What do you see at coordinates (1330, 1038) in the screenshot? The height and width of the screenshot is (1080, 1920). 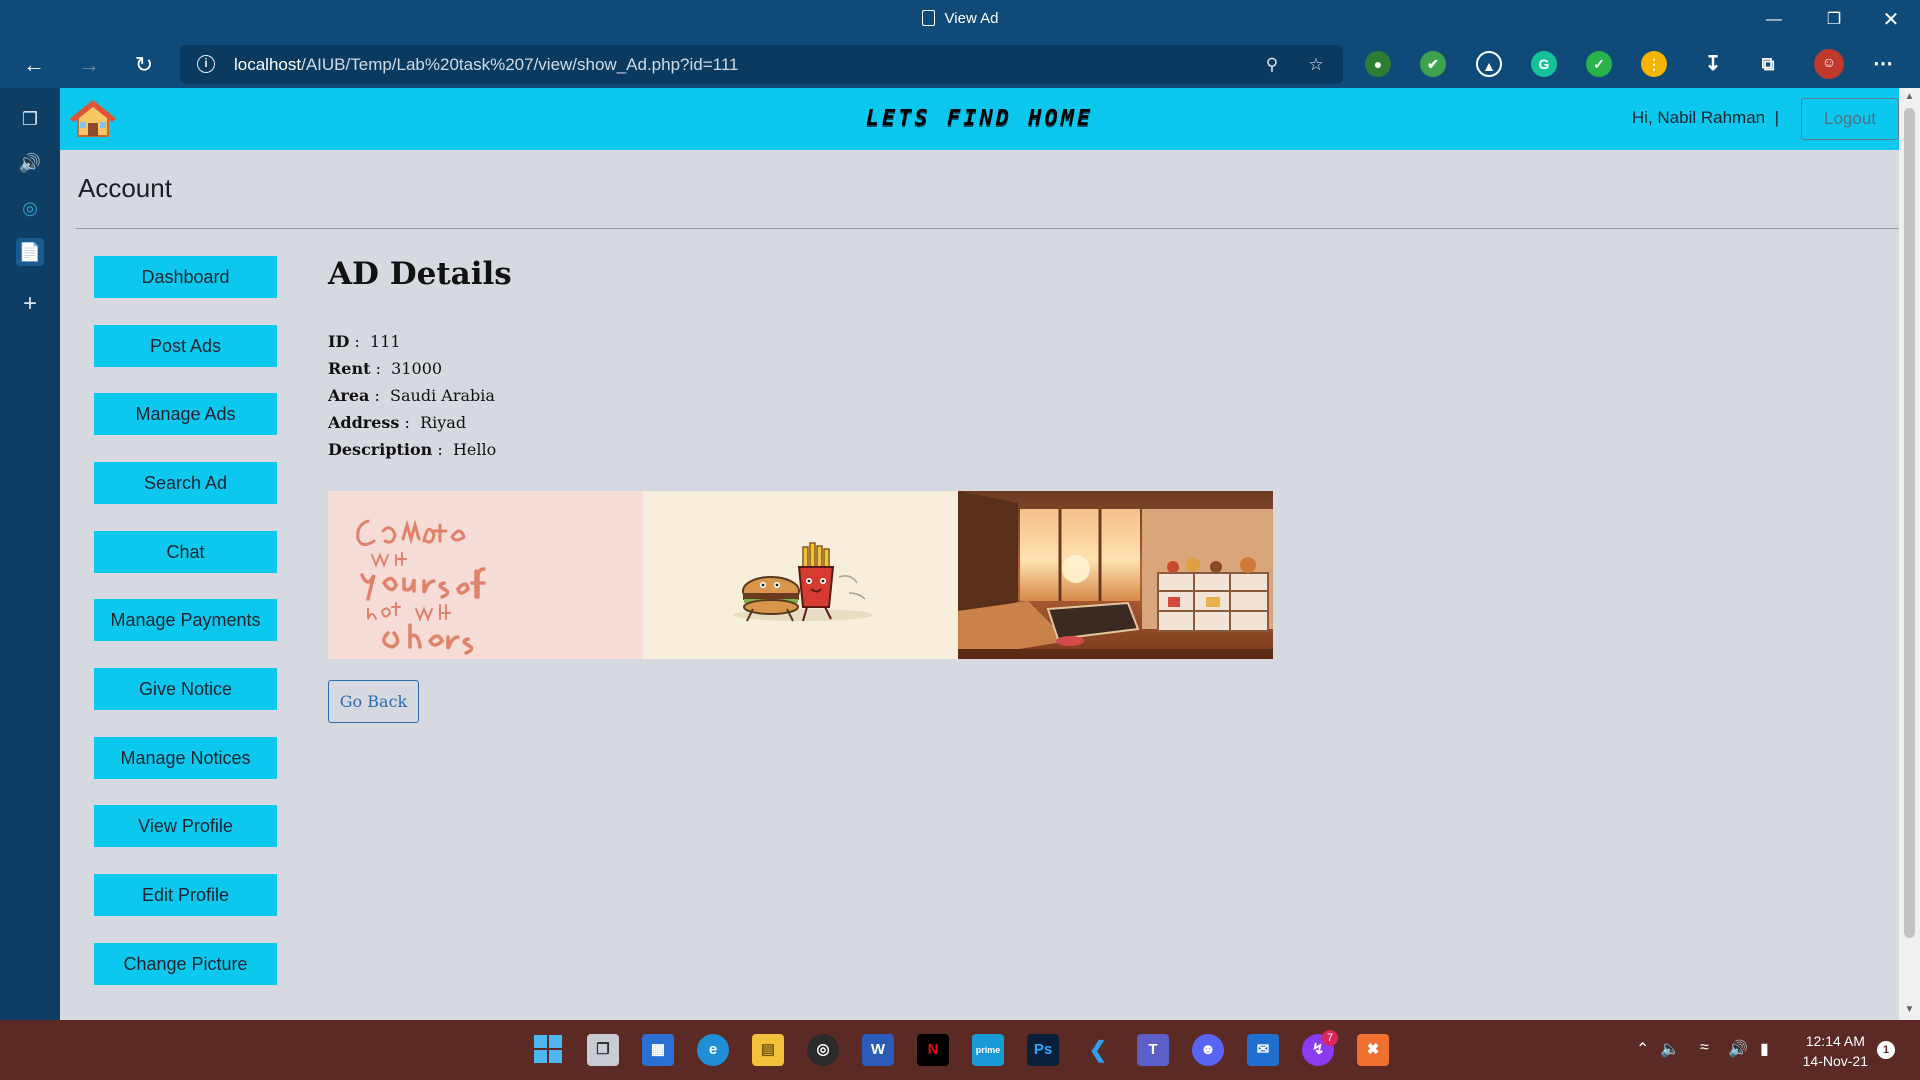 I see `messenger-badge: 7` at bounding box center [1330, 1038].